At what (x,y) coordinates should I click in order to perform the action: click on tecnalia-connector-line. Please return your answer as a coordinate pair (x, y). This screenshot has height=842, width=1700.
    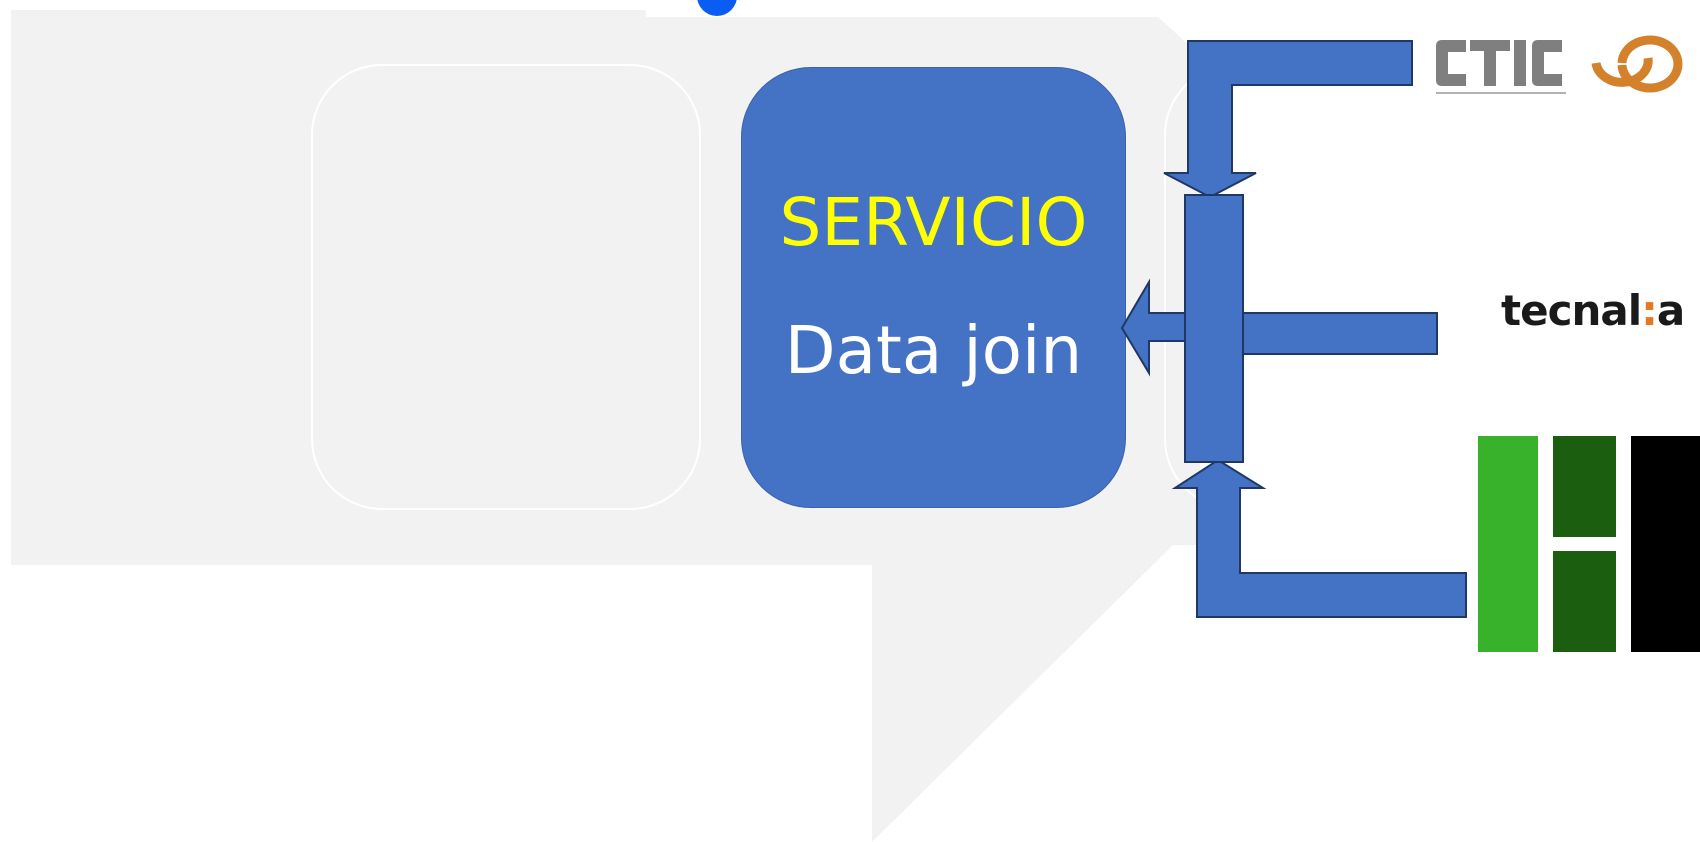
    Looking at the image, I should click on (1338, 333).